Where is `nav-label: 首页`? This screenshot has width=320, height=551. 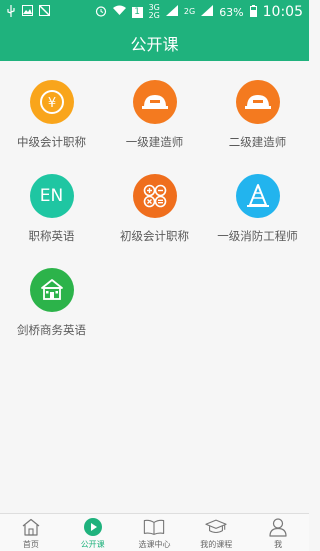
nav-label: 首页 is located at coordinates (30, 544).